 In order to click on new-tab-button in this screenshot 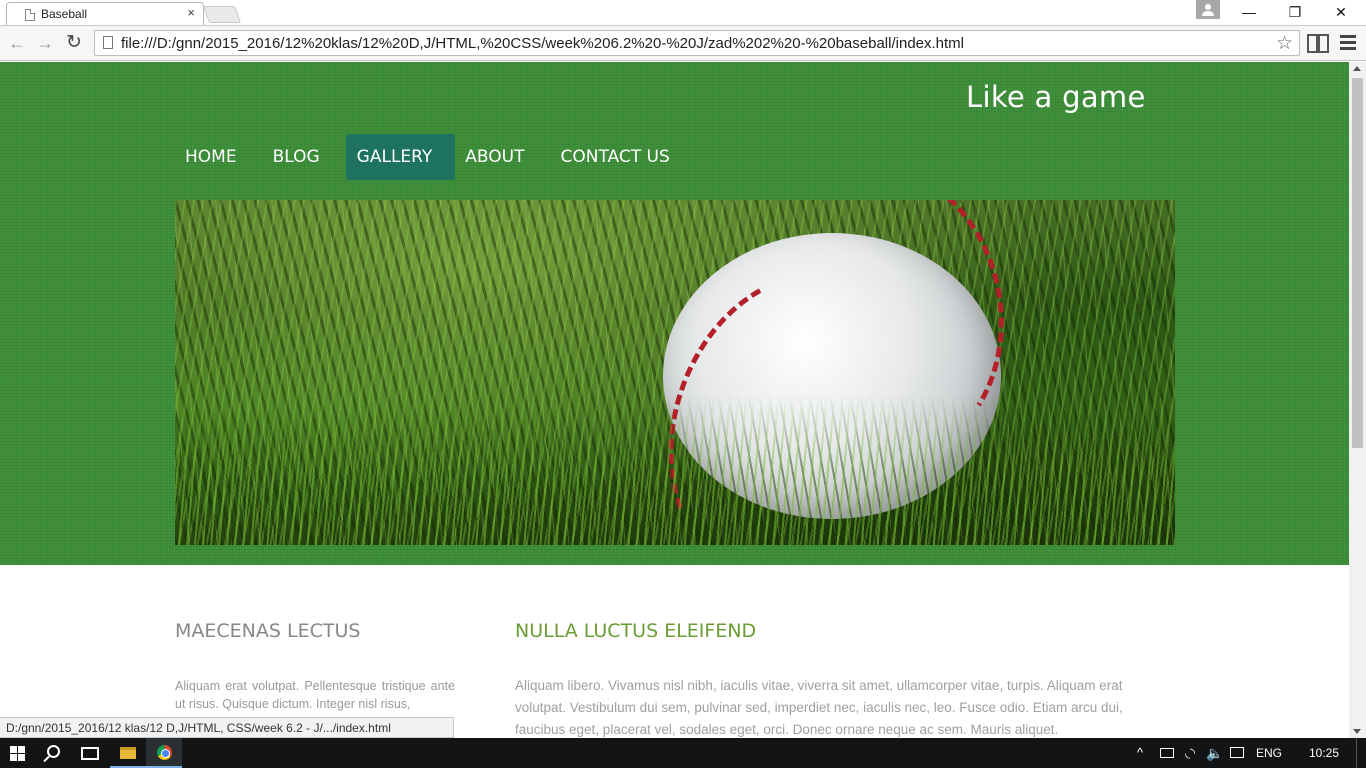, I will do `click(222, 14)`.